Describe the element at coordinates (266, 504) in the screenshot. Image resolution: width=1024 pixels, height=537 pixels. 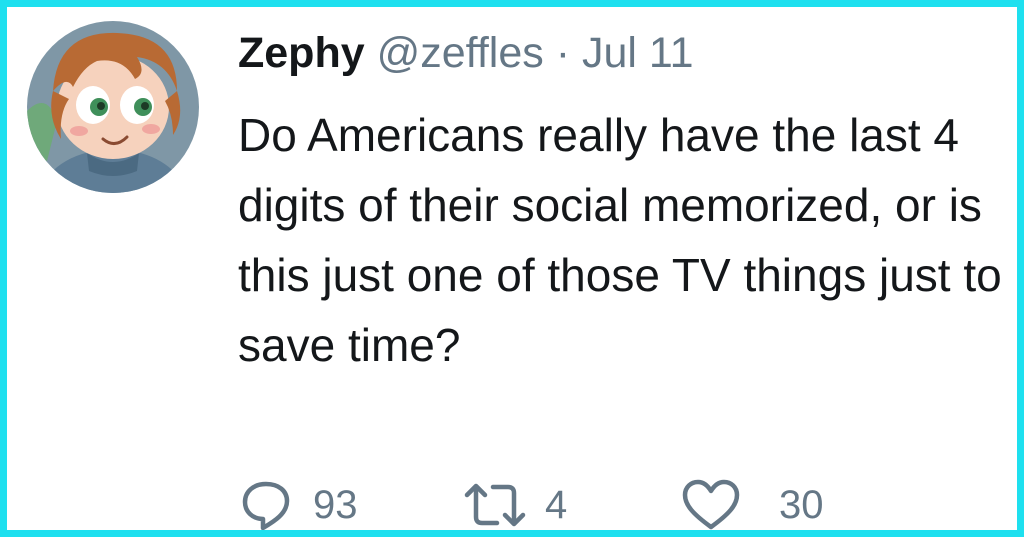
I see `speech-bubble-icon` at that location.